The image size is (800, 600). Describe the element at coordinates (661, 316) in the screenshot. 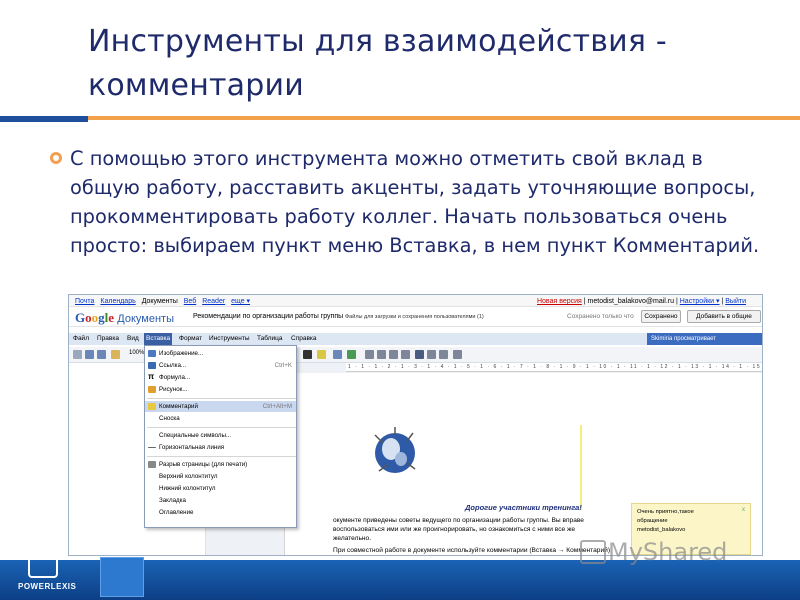

I see `saved-button: Сохранено` at that location.